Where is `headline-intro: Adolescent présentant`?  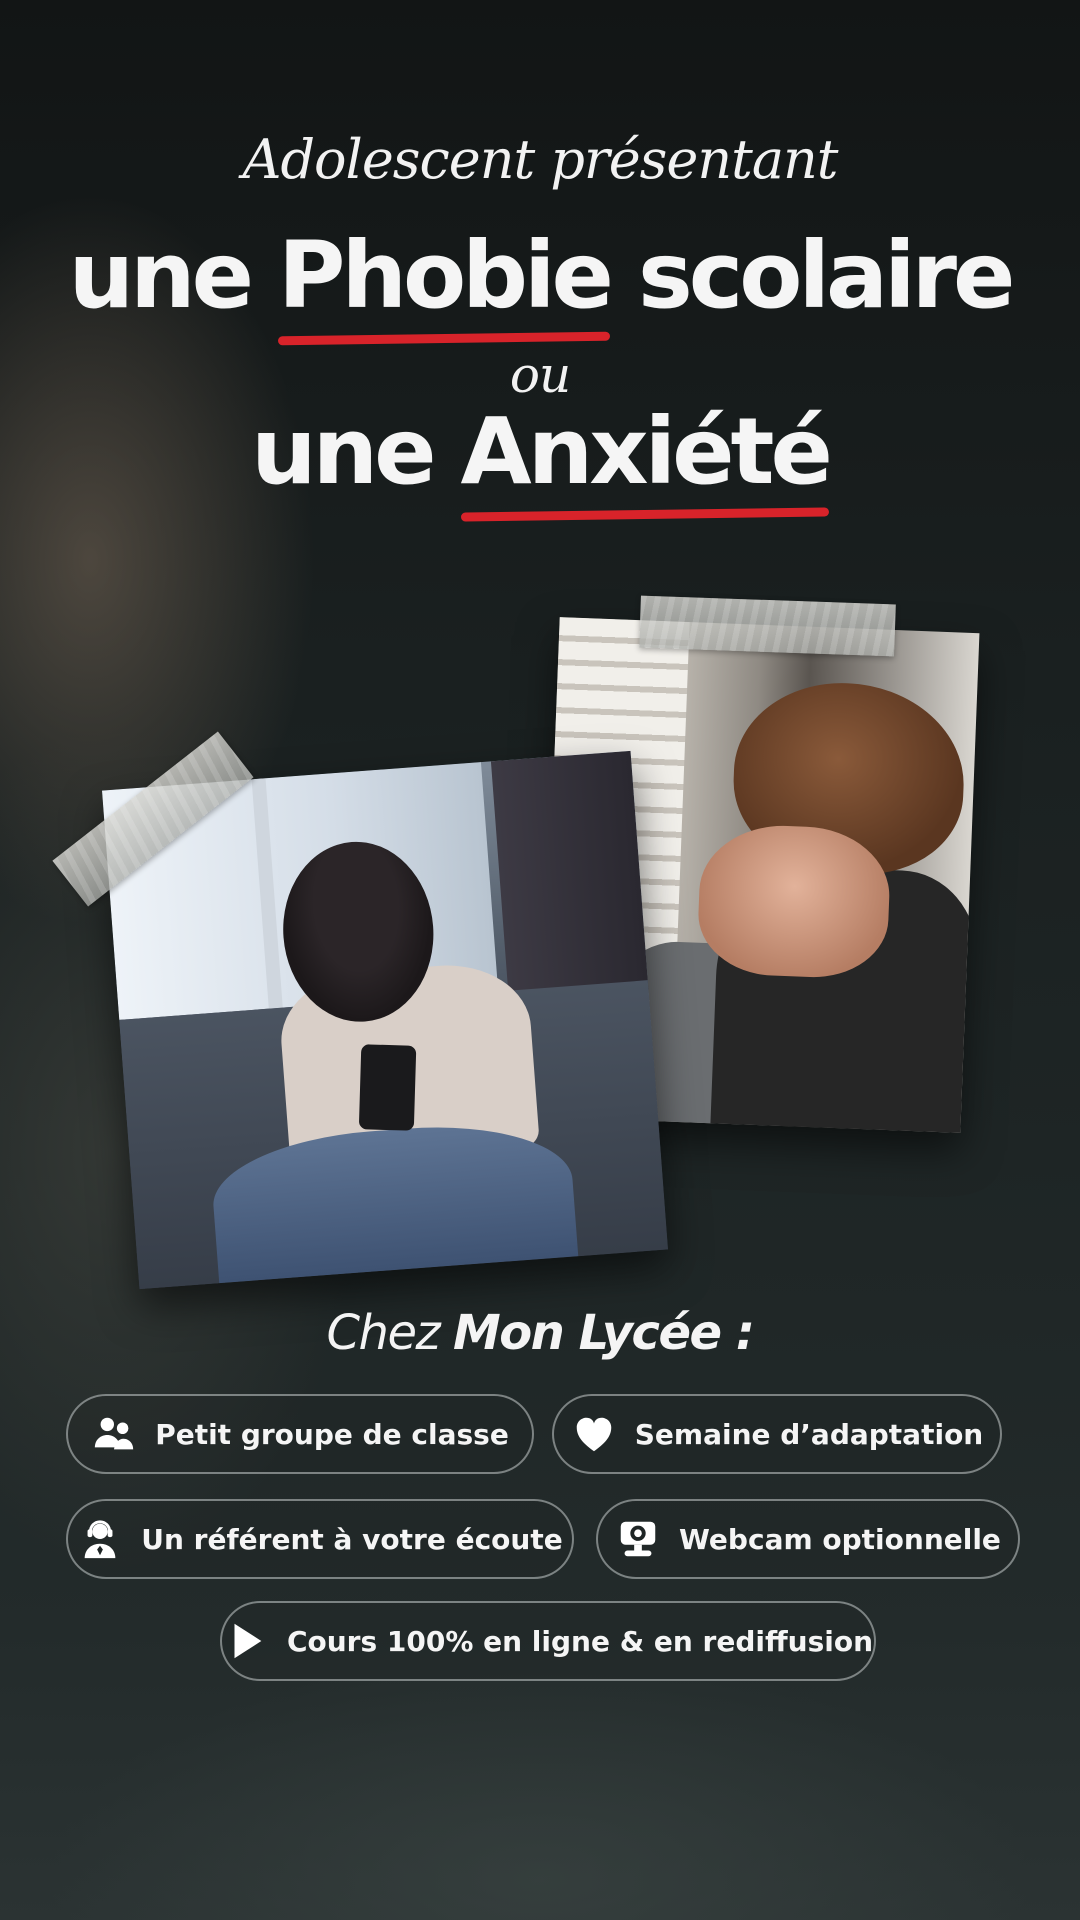
headline-intro: Adolescent présentant is located at coordinates (540, 159).